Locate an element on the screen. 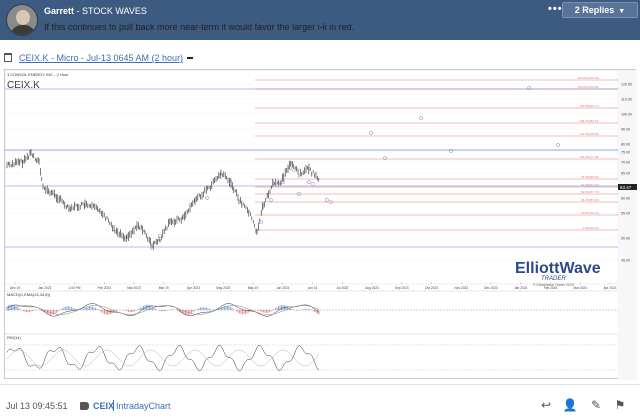 The image size is (640, 418). y-tick-label: 50.00 is located at coordinates (625, 239).